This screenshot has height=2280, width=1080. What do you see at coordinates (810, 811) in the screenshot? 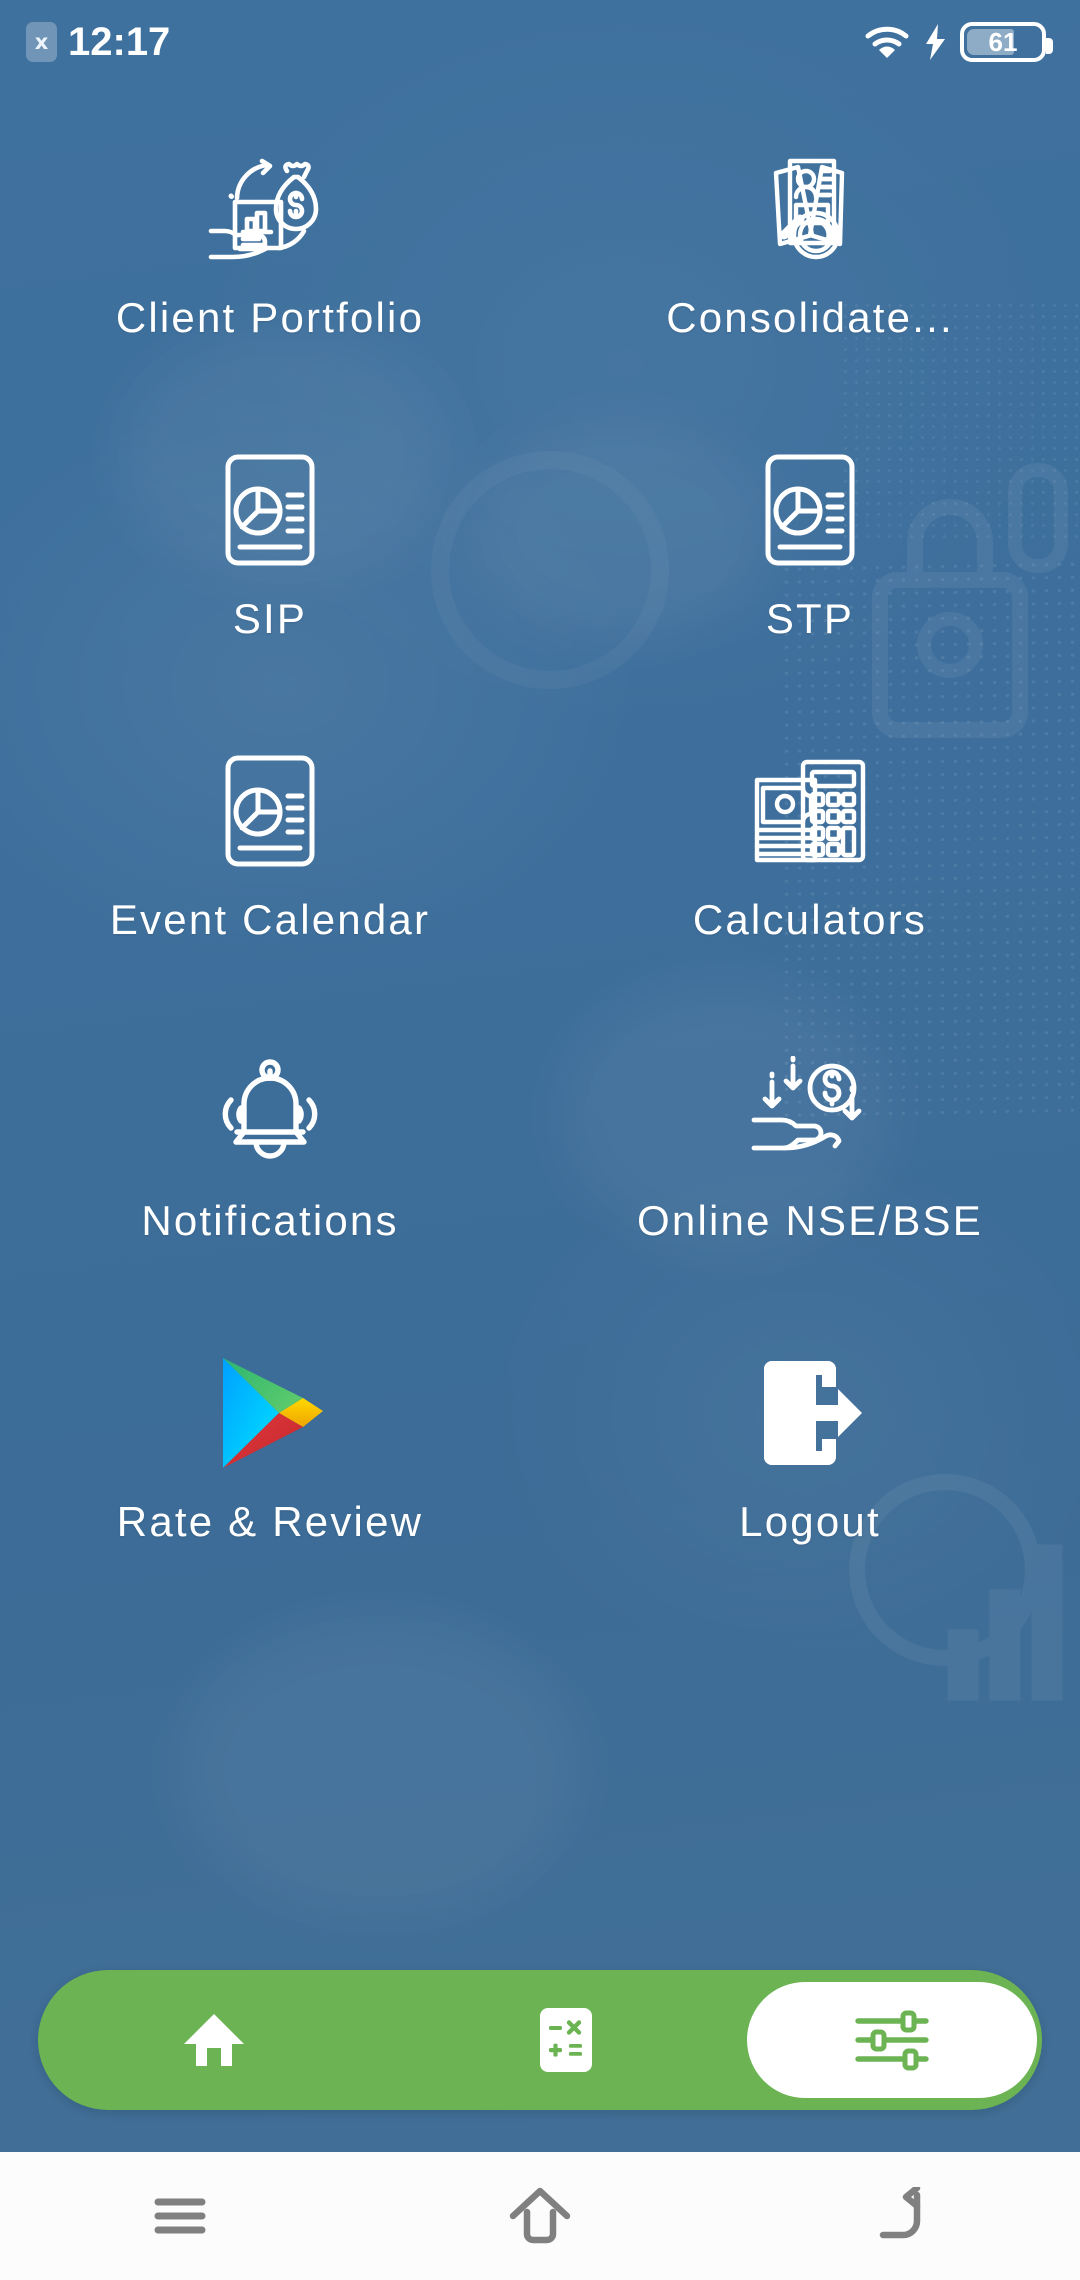
I see `calculator-money-icon` at bounding box center [810, 811].